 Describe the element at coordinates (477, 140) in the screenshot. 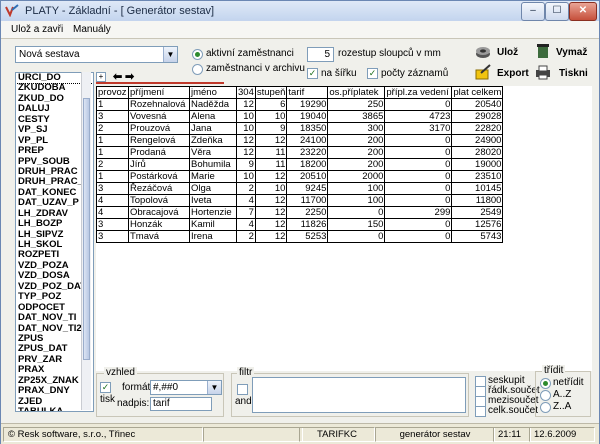

I see `table-cell: 24900` at that location.